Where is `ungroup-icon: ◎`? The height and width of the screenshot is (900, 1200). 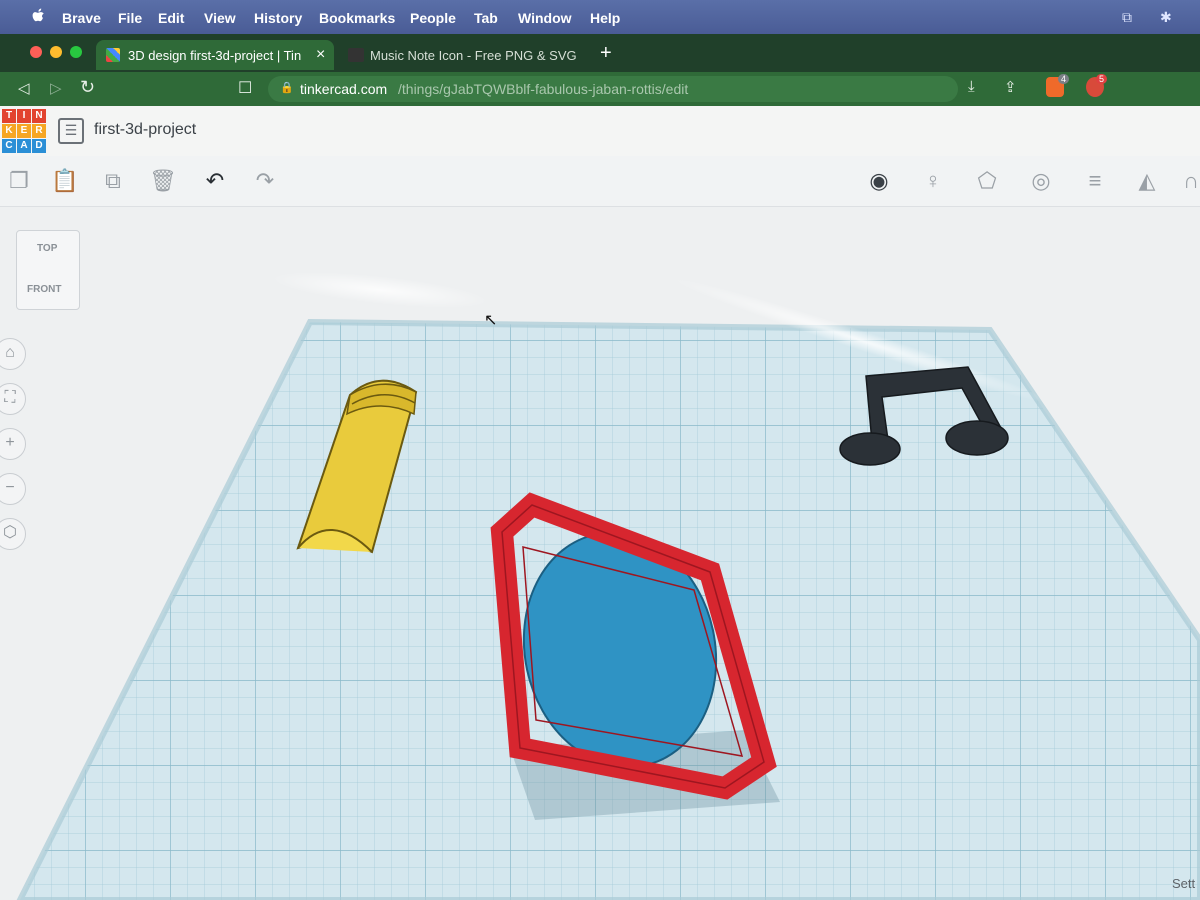
ungroup-icon: ◎ is located at coordinates (1041, 181).